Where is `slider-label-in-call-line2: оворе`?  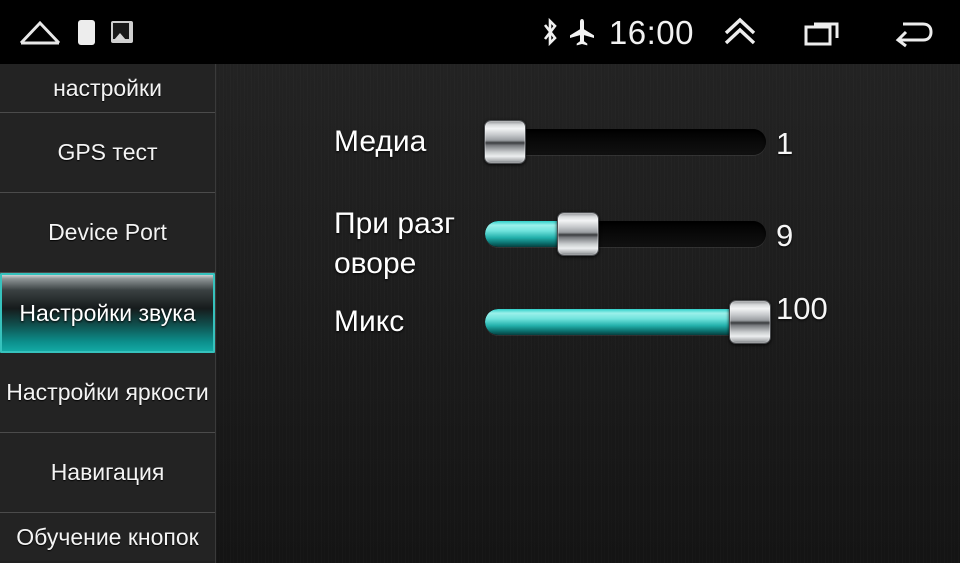 slider-label-in-call-line2: оворе is located at coordinates (375, 263).